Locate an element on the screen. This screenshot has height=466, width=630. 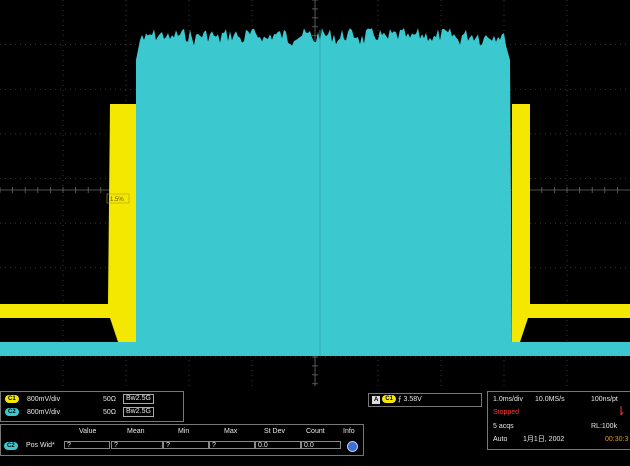
measurement-max: ? is located at coordinates (232, 445).